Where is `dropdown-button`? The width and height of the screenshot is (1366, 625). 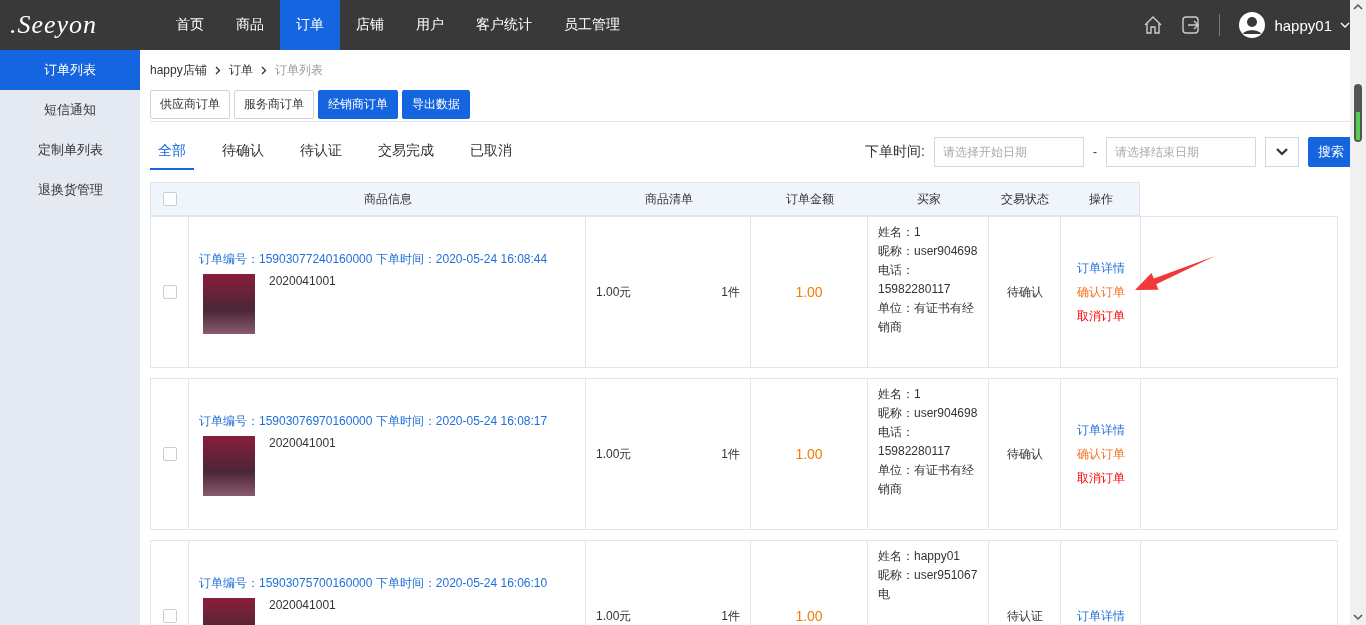
dropdown-button is located at coordinates (1282, 152).